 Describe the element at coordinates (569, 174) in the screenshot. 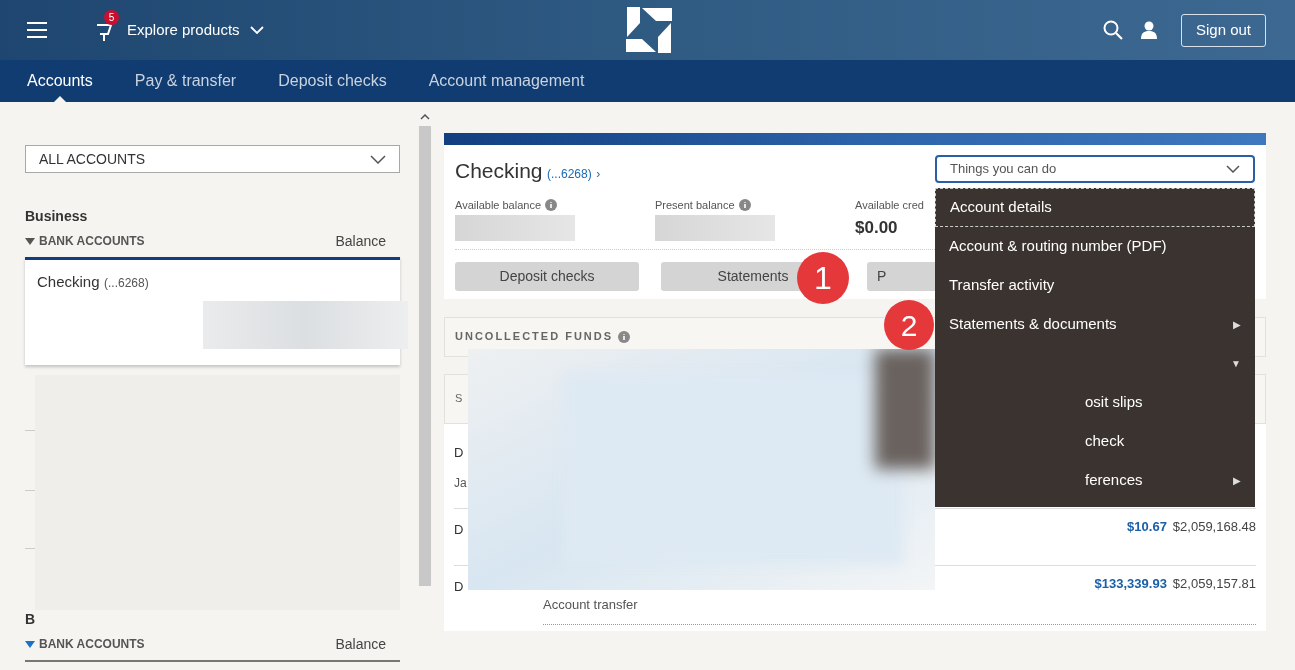

I see `account-number-link: (...6268)` at that location.